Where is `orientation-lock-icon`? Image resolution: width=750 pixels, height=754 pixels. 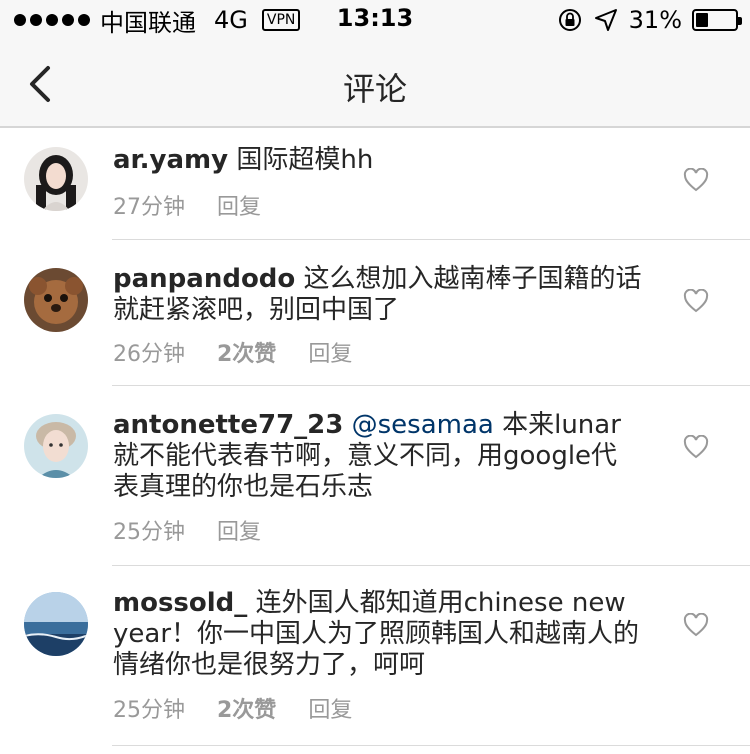 orientation-lock-icon is located at coordinates (569, 20).